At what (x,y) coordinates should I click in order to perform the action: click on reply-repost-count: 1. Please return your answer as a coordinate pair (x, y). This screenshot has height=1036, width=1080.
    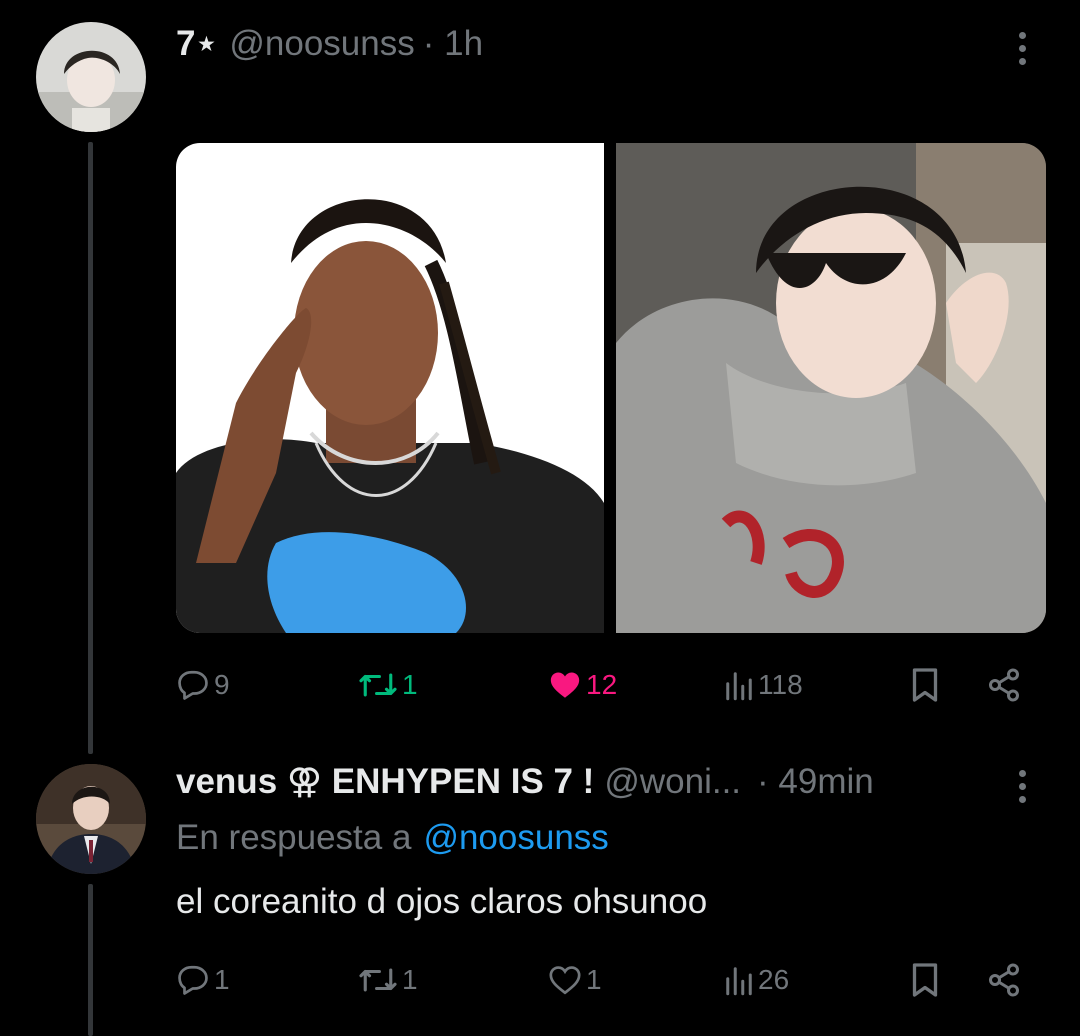
    Looking at the image, I should click on (410, 979).